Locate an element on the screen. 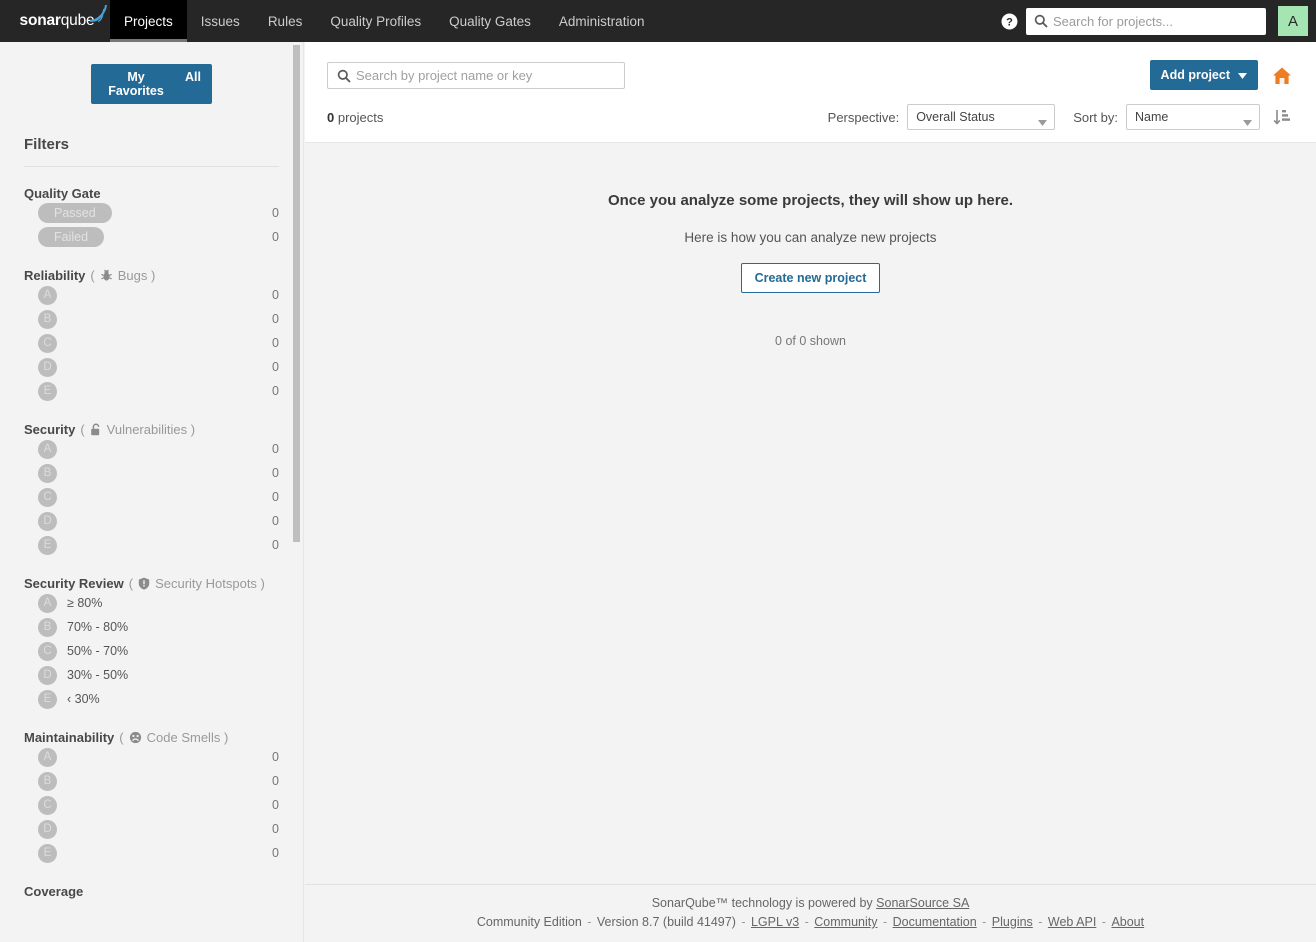 The image size is (1316, 942). filters-heading: Filters is located at coordinates (47, 144).